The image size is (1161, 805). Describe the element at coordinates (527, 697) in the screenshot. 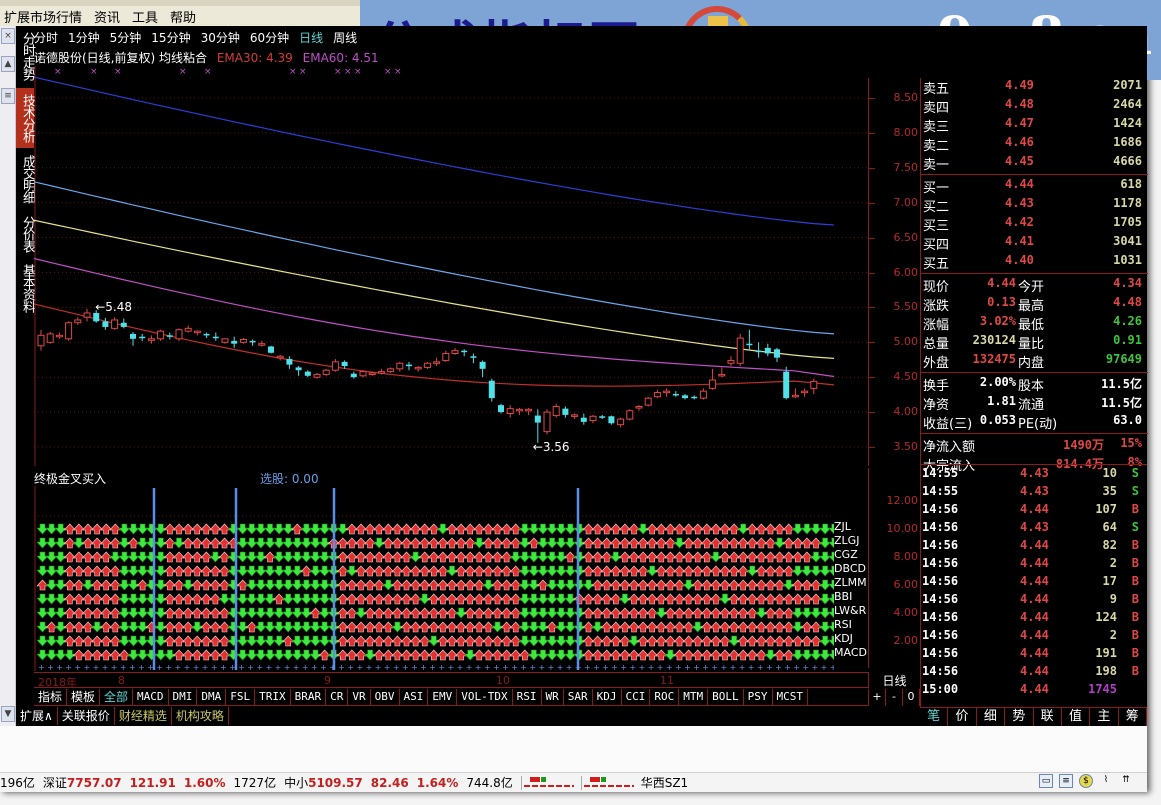

I see `indicator-tab: RSI` at that location.